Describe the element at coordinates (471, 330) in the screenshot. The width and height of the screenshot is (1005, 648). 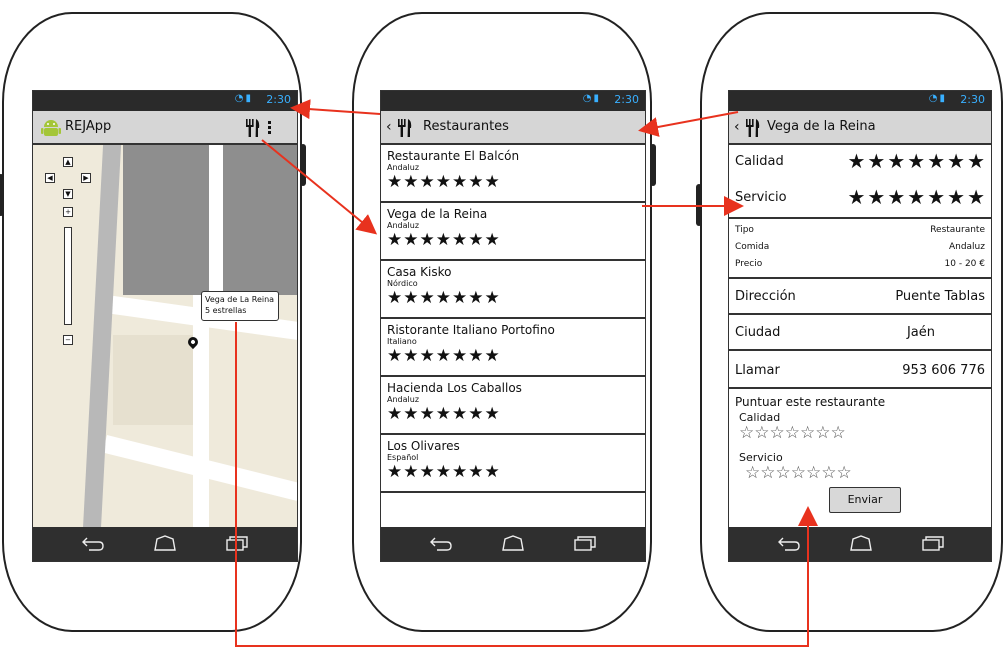
I see `restaurant-name: Ristorante Italiano Portofino` at that location.